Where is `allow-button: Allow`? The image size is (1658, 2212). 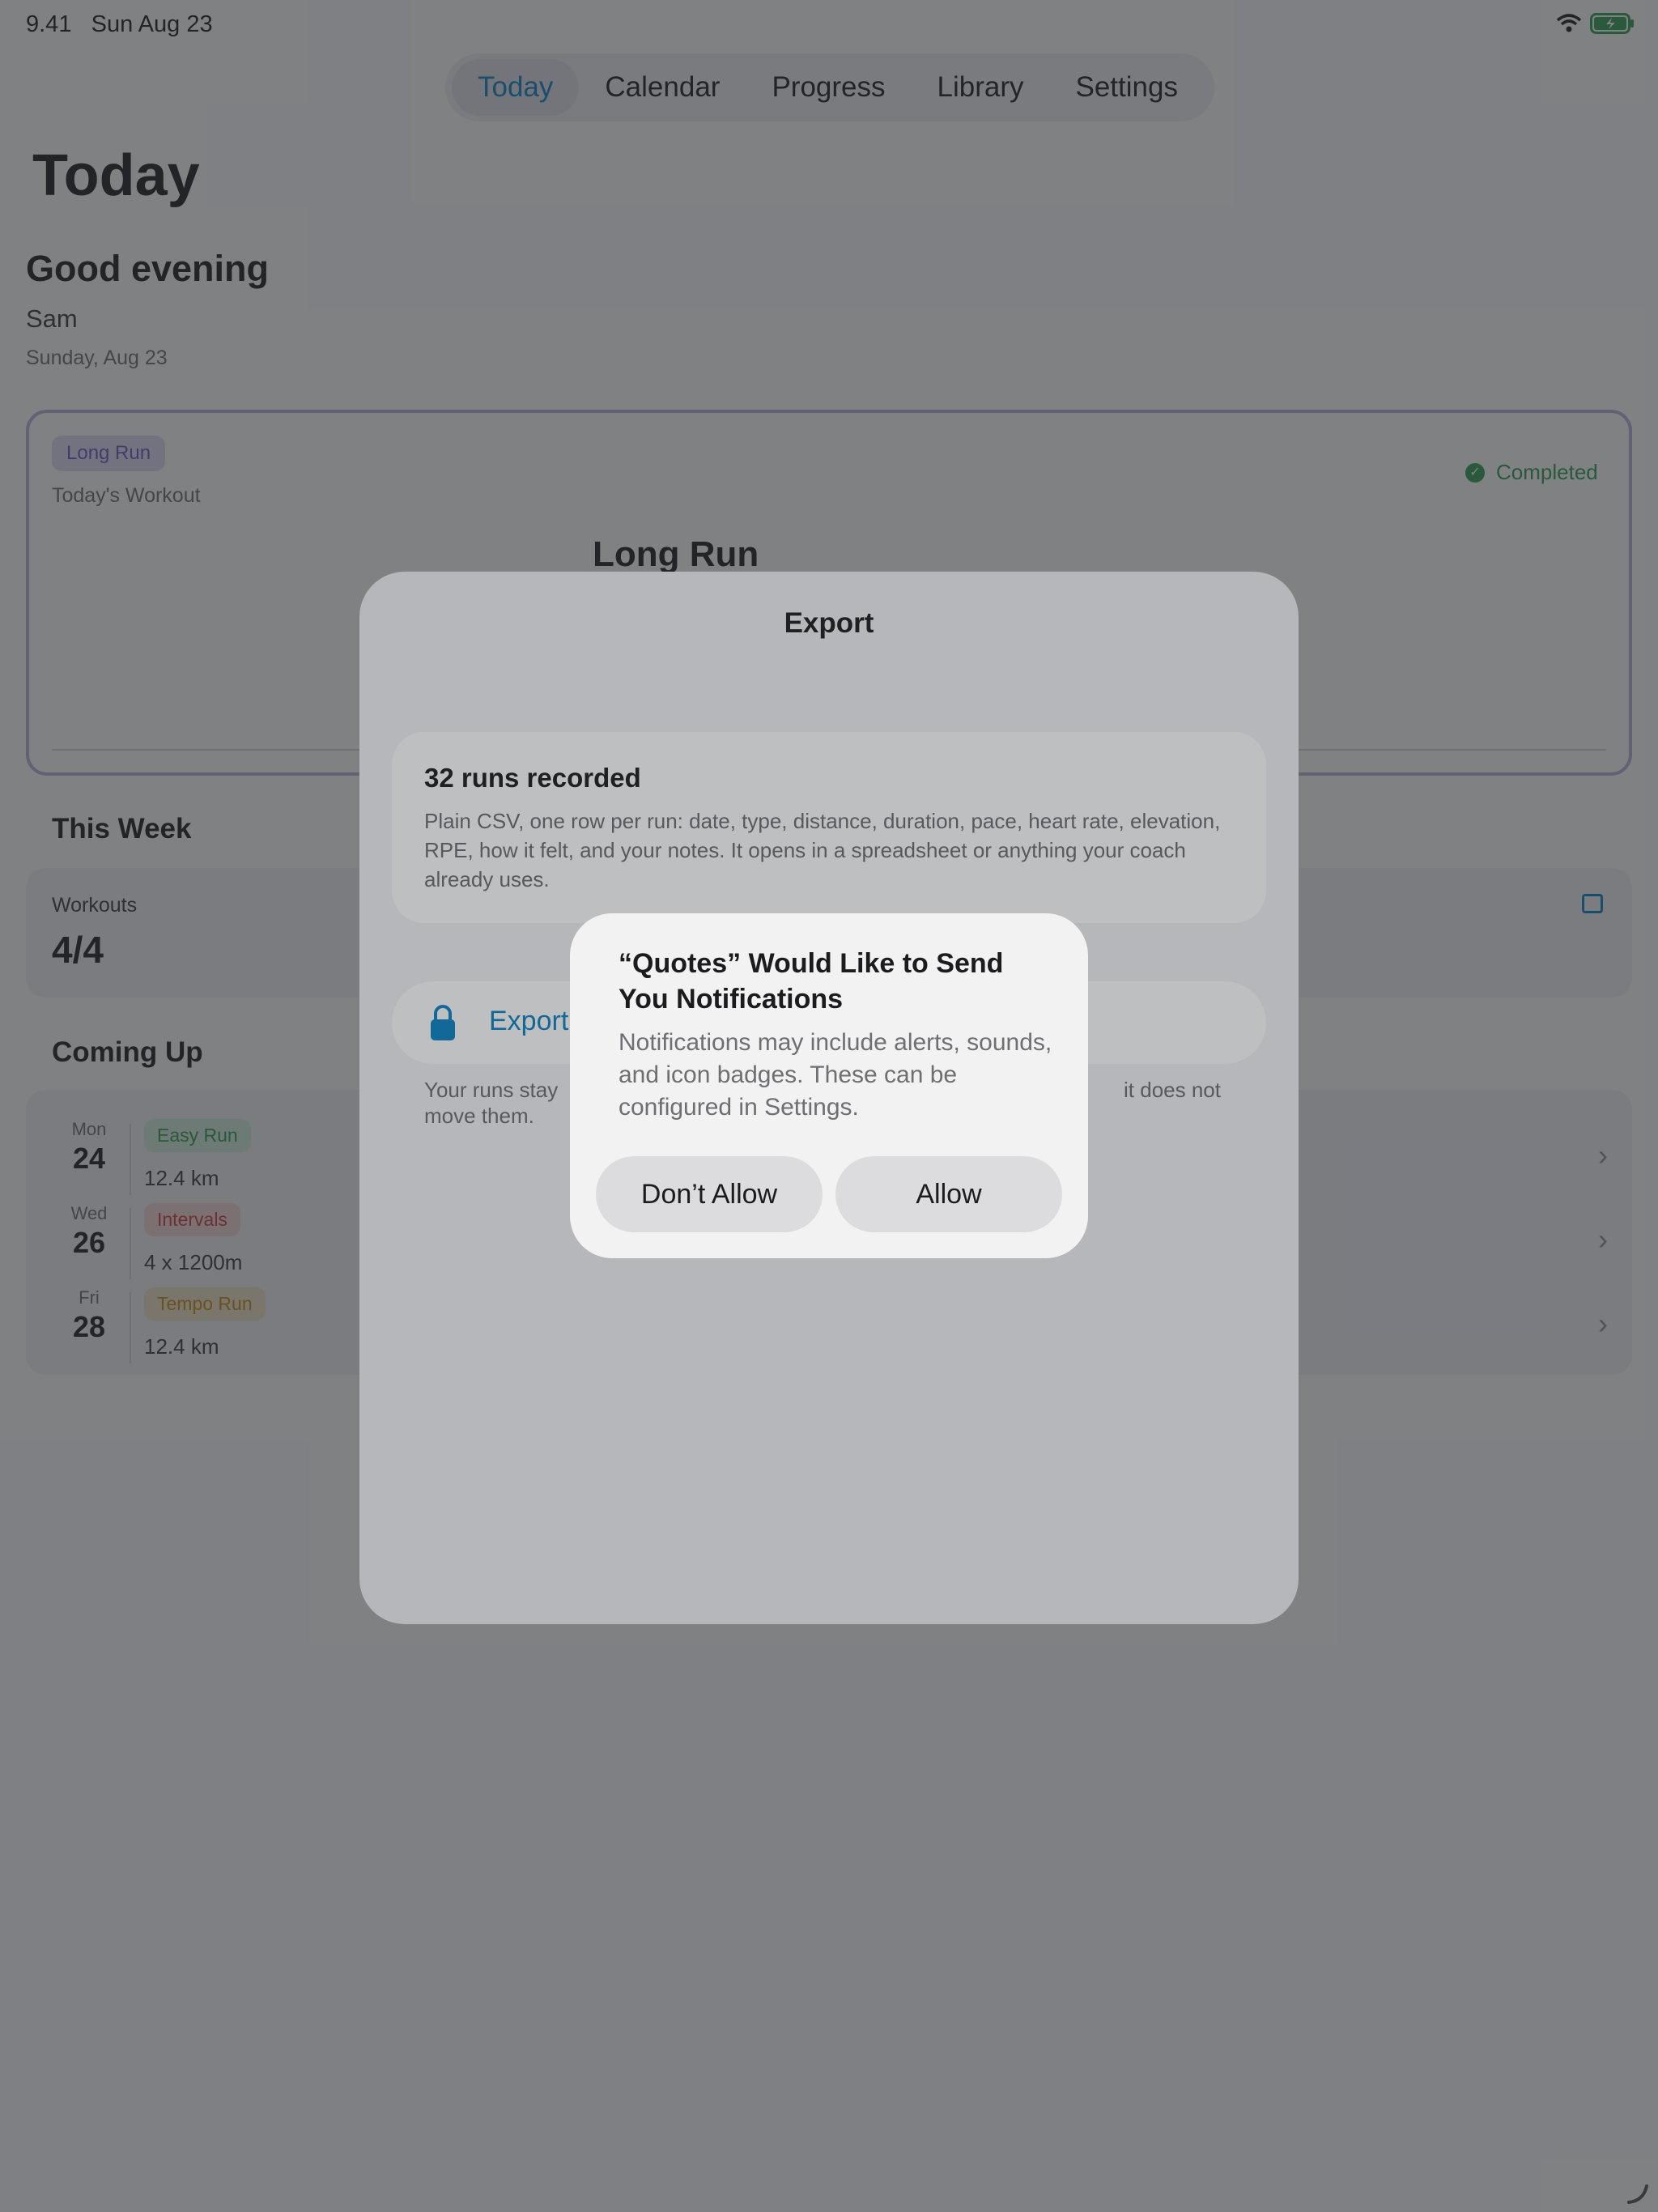 allow-button: Allow is located at coordinates (948, 1194).